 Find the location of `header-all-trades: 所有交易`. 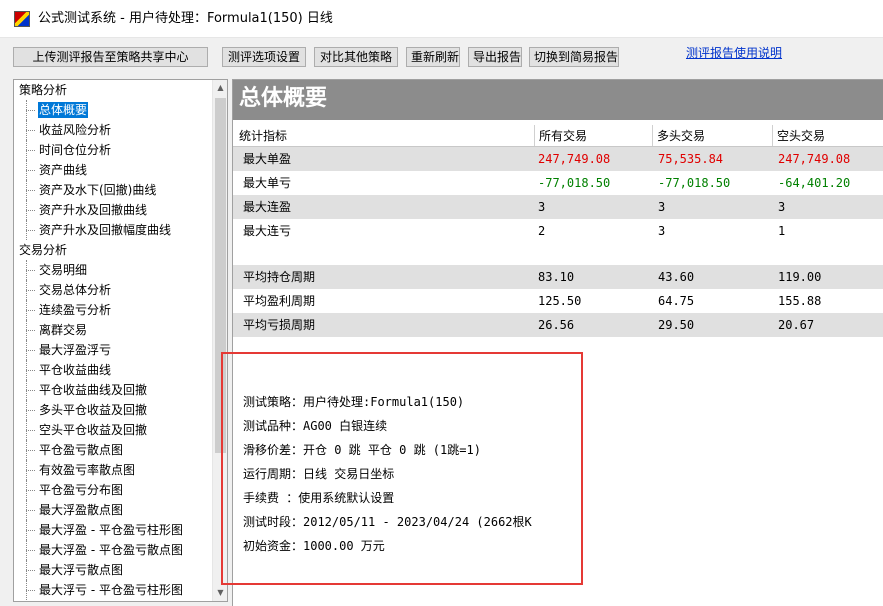

header-all-trades: 所有交易 is located at coordinates (594, 135).